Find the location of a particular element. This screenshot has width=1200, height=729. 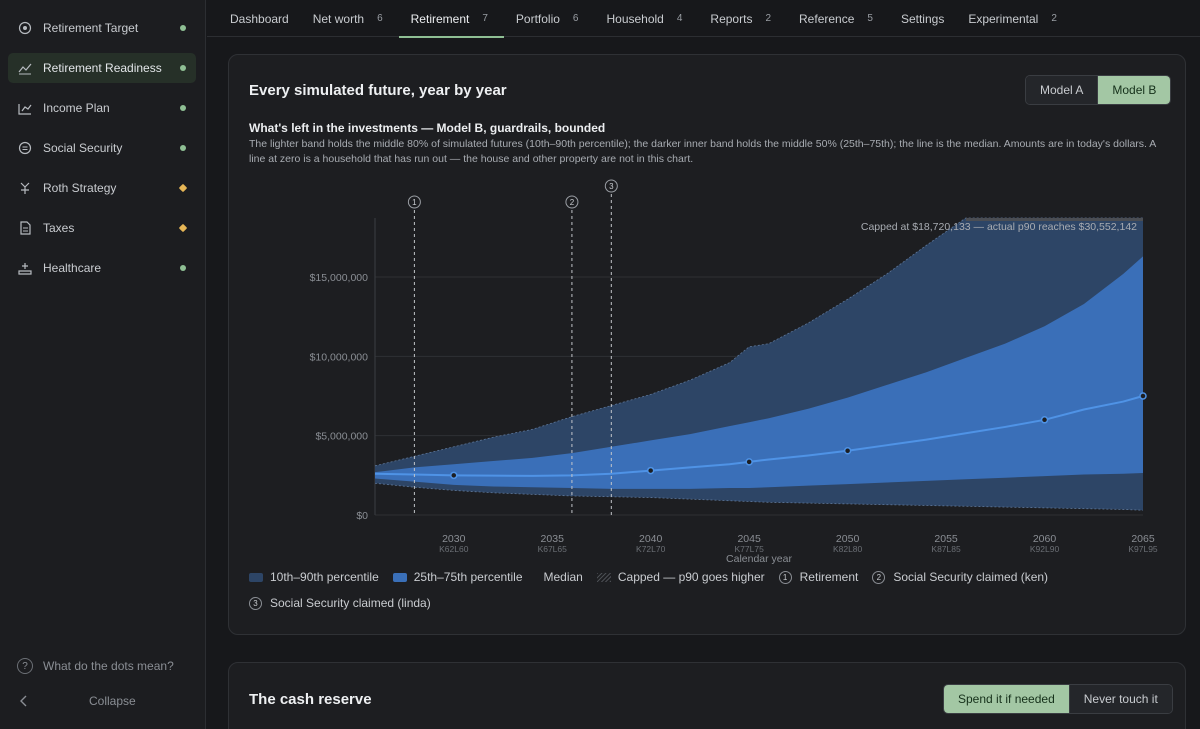

legend-label: Retirement is located at coordinates (829, 577).